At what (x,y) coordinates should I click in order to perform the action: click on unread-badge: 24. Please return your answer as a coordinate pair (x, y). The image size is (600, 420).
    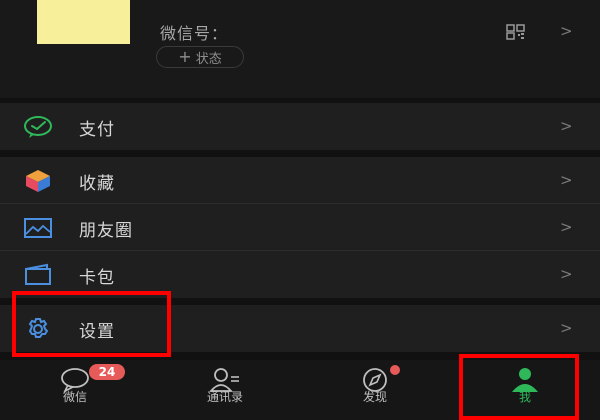
    Looking at the image, I should click on (107, 372).